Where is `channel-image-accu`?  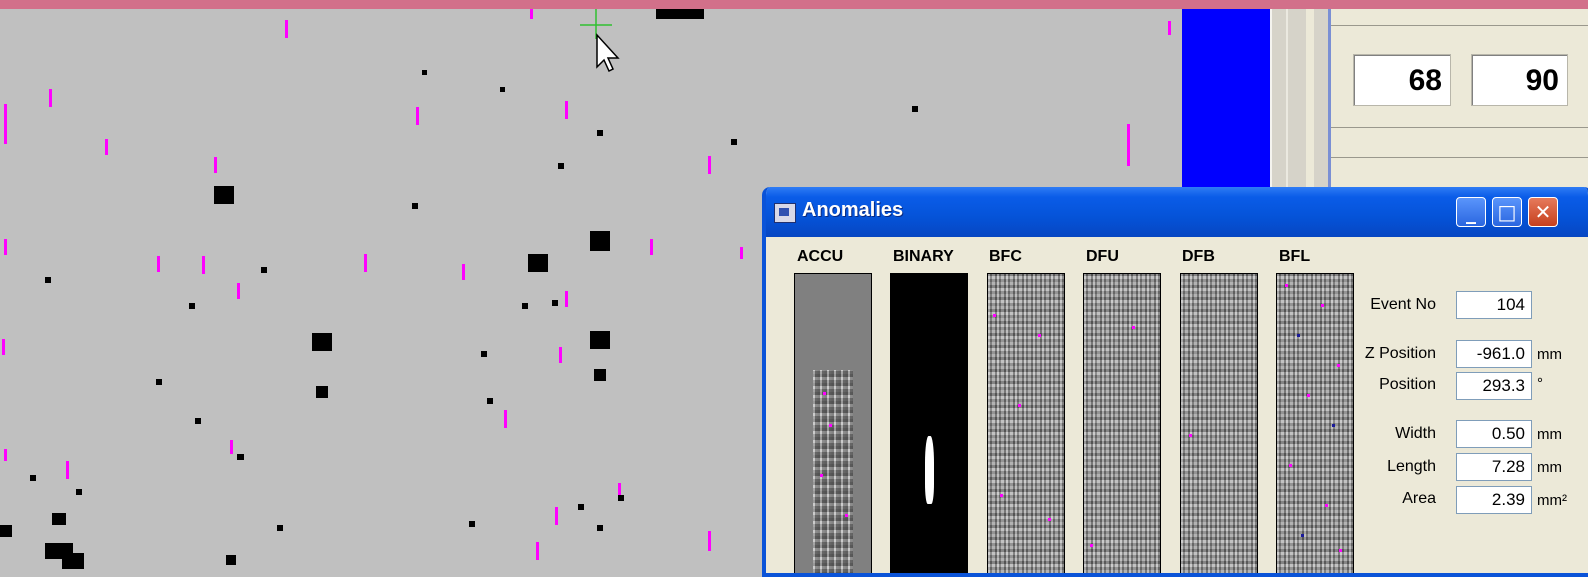 channel-image-accu is located at coordinates (833, 423).